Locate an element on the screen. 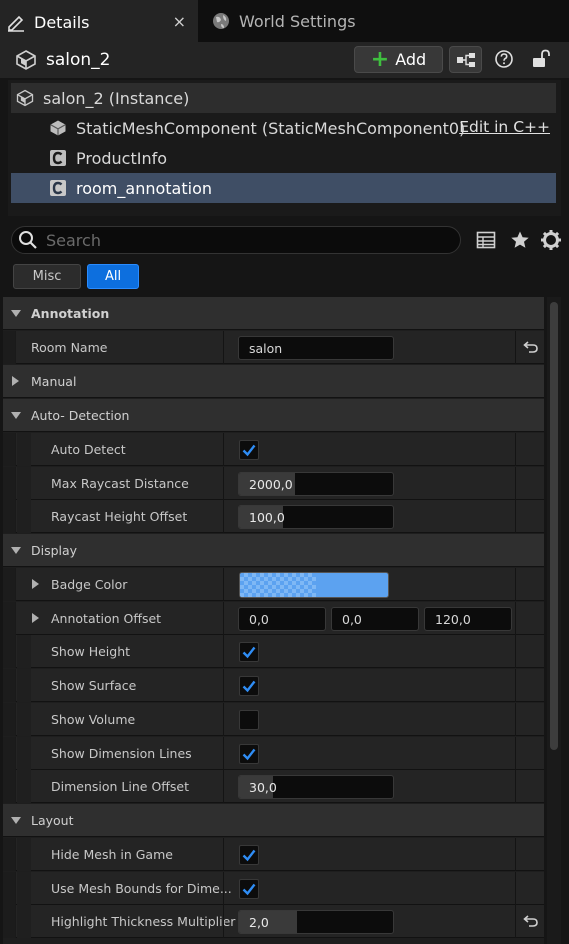 This screenshot has height=944, width=569. prop-show-height: Show Height is located at coordinates (273, 651).